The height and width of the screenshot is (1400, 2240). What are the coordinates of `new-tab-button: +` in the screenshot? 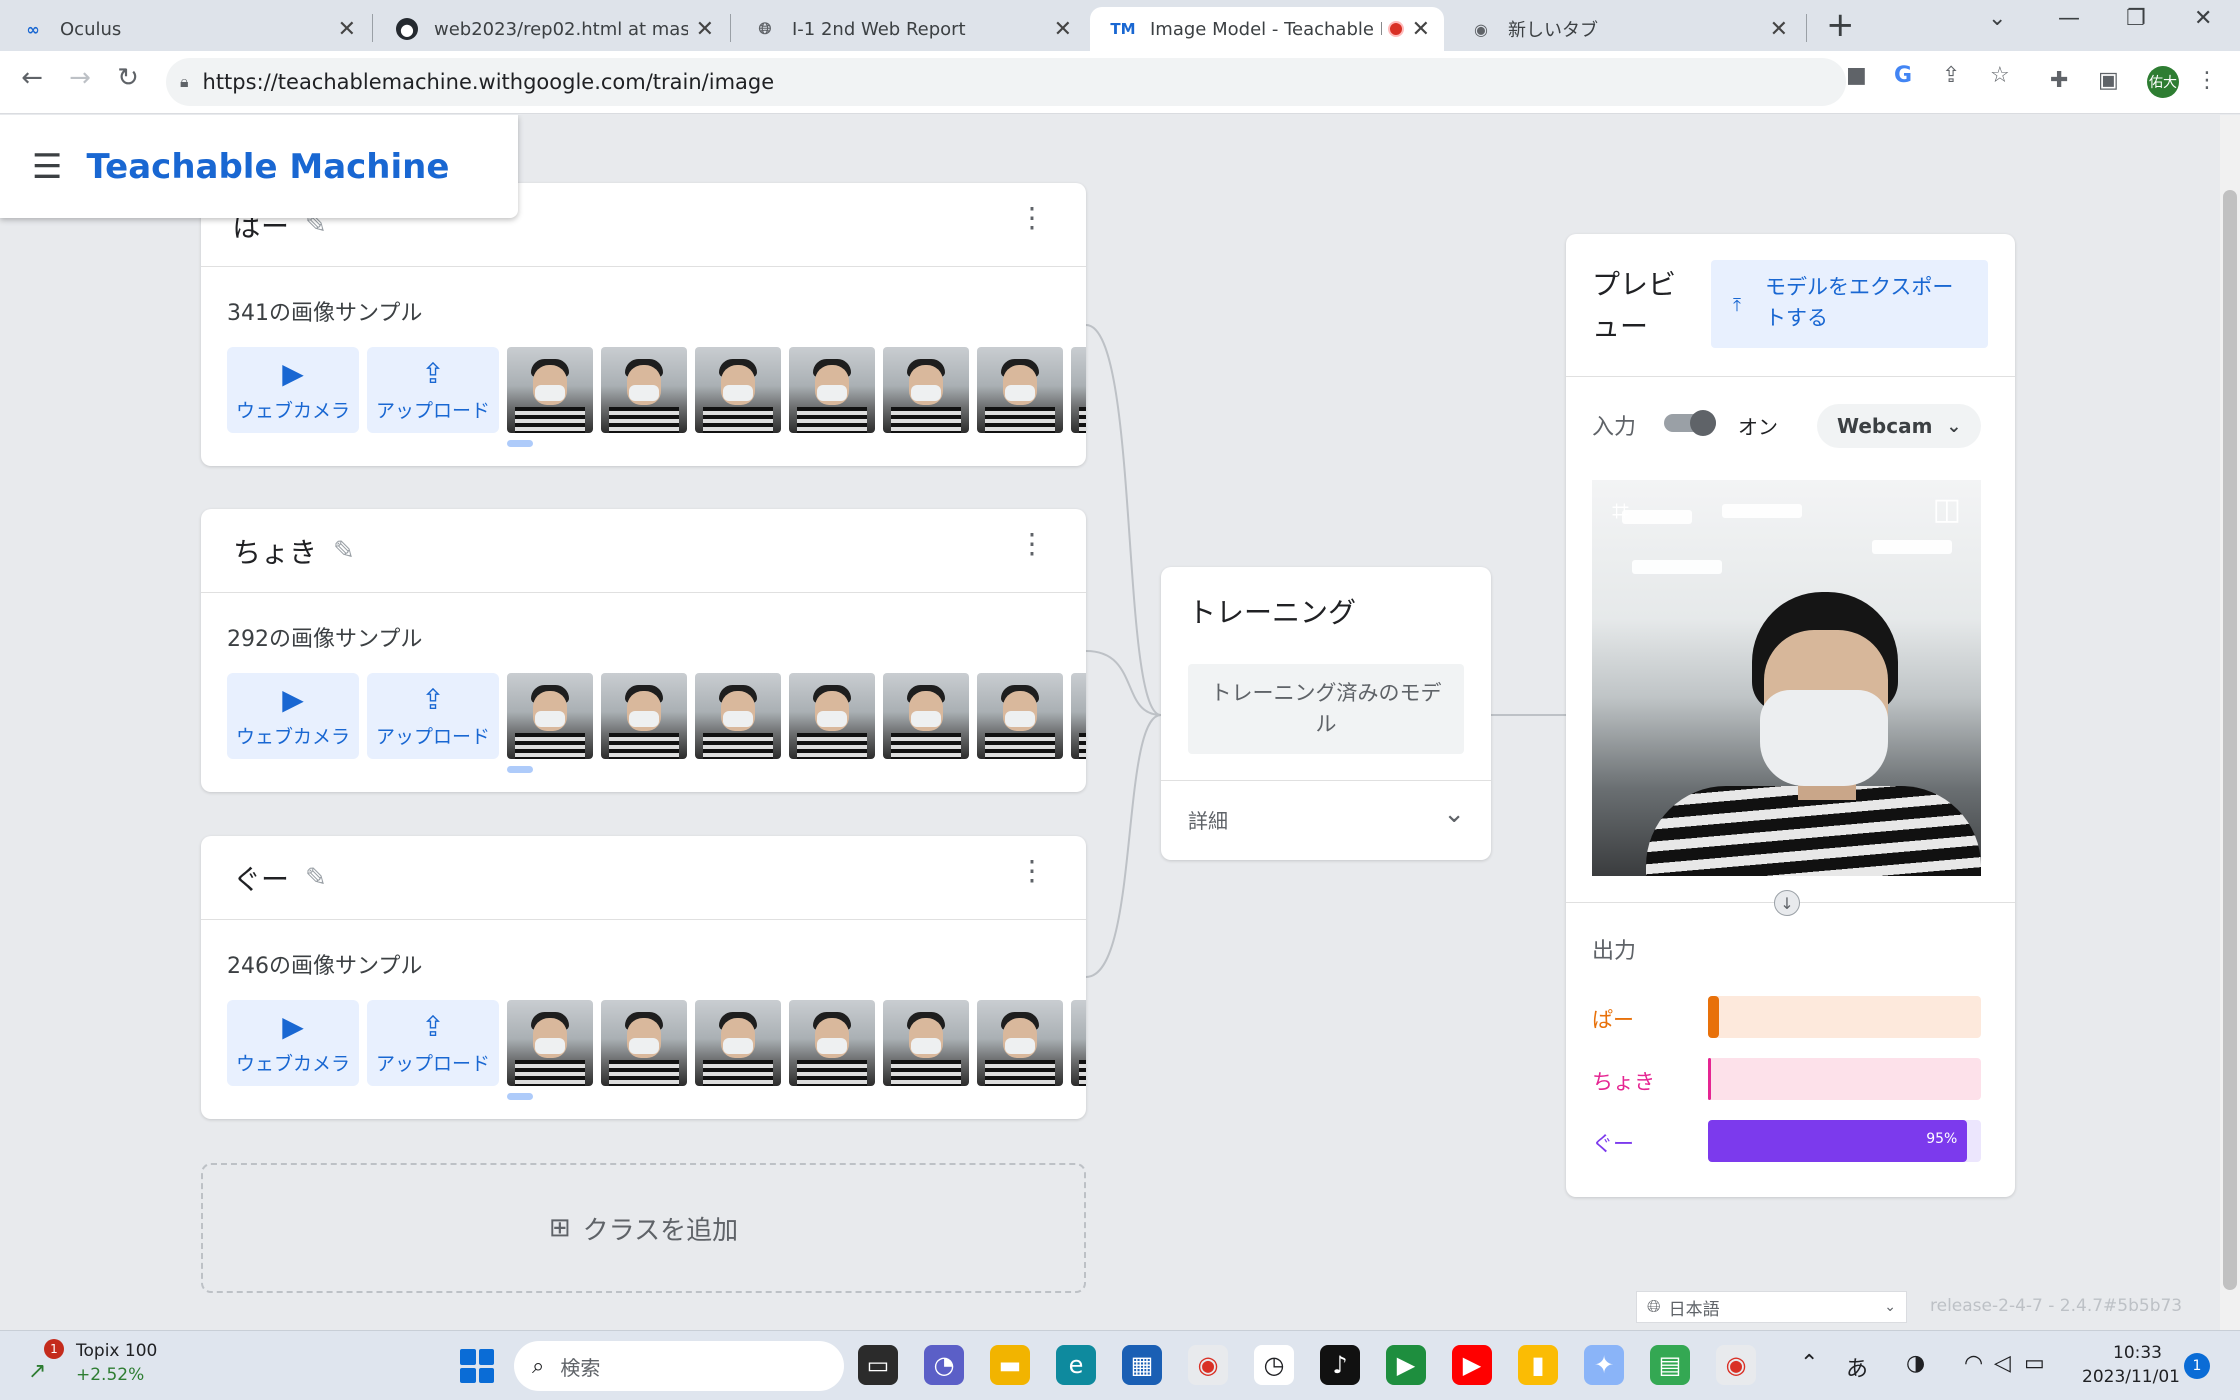 It's located at (1840, 25).